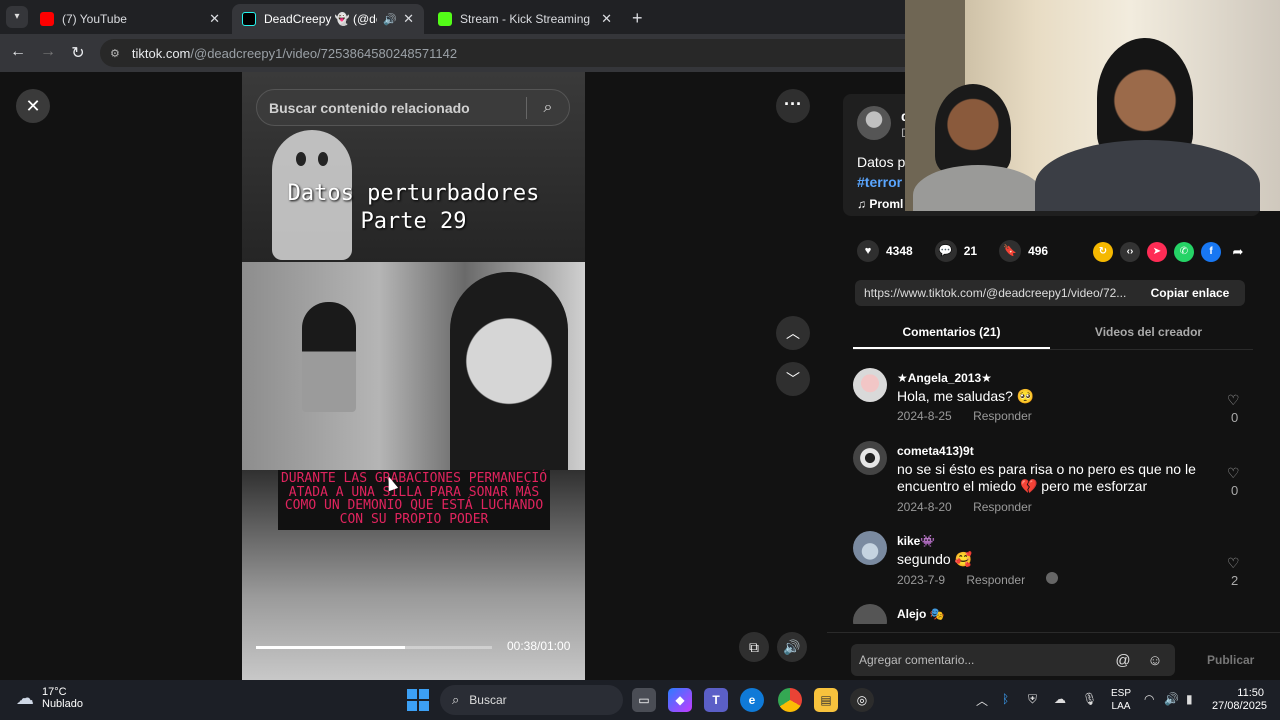  Describe the element at coordinates (644, 700) in the screenshot. I see `task-view-icon: ▭` at that location.